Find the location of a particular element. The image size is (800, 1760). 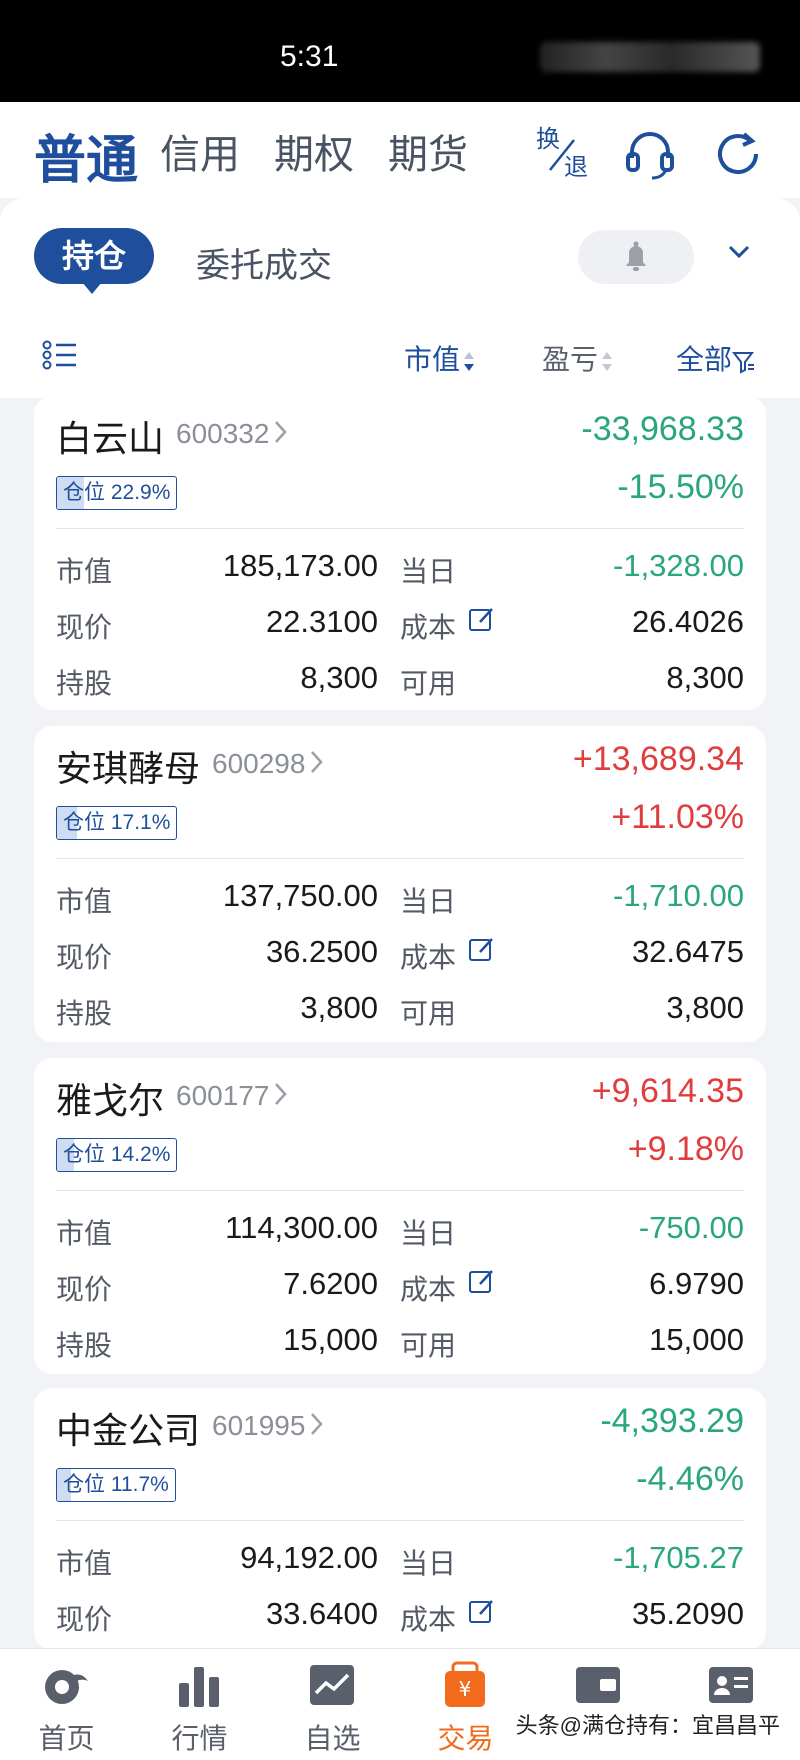

field-value-market-value: 94,192.00 is located at coordinates (309, 1557).